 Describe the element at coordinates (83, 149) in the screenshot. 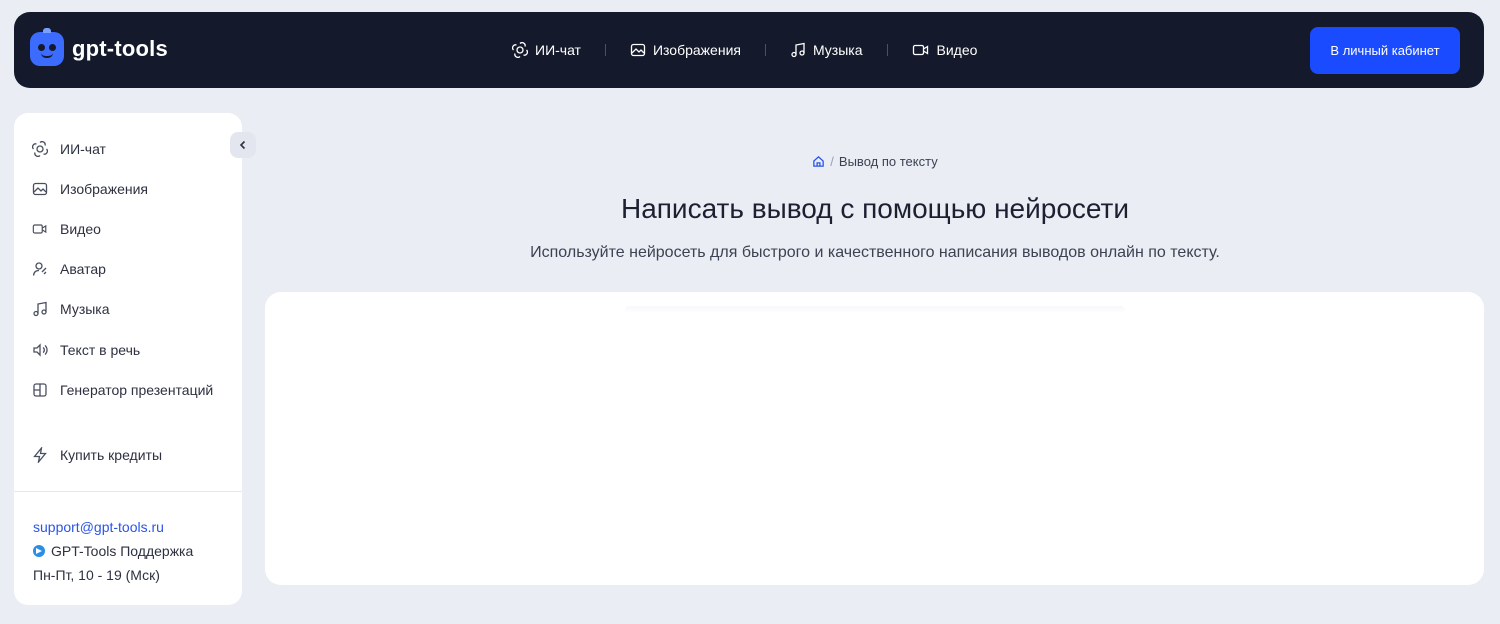

I see `sidebar-item-label: ИИ-чат` at that location.